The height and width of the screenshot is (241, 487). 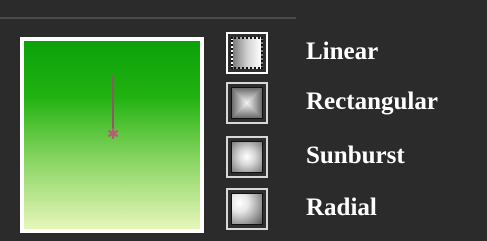 I want to click on gradient-option-rectangular: Rectangular, so click(x=351, y=104).